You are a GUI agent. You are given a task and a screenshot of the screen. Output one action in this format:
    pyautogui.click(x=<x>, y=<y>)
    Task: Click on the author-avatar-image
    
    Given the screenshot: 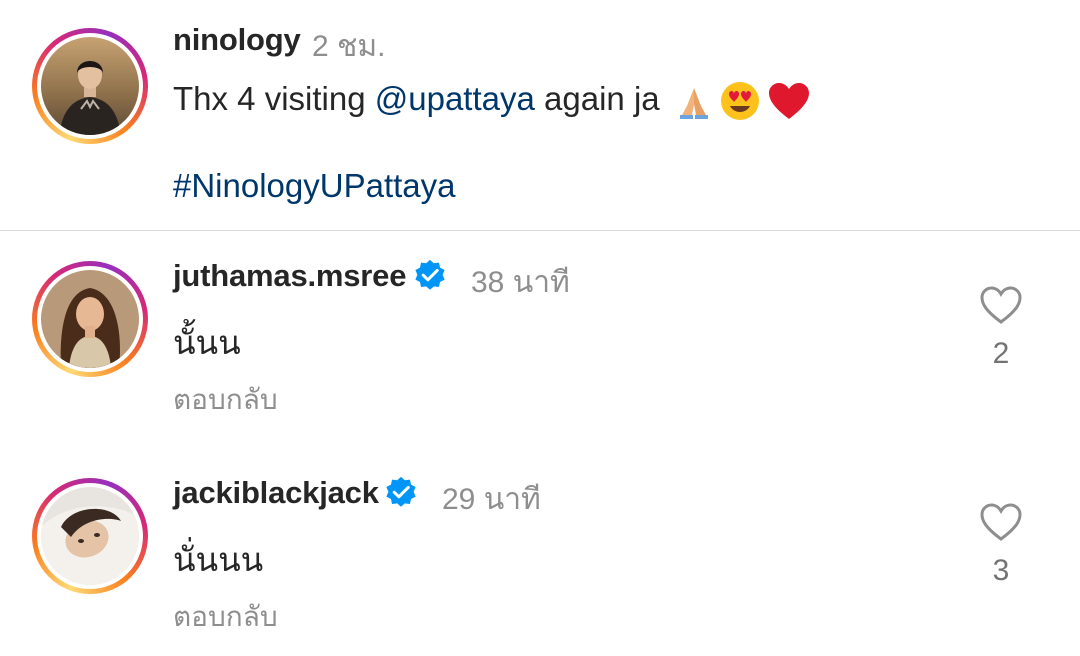 What is the action you would take?
    pyautogui.click(x=90, y=86)
    